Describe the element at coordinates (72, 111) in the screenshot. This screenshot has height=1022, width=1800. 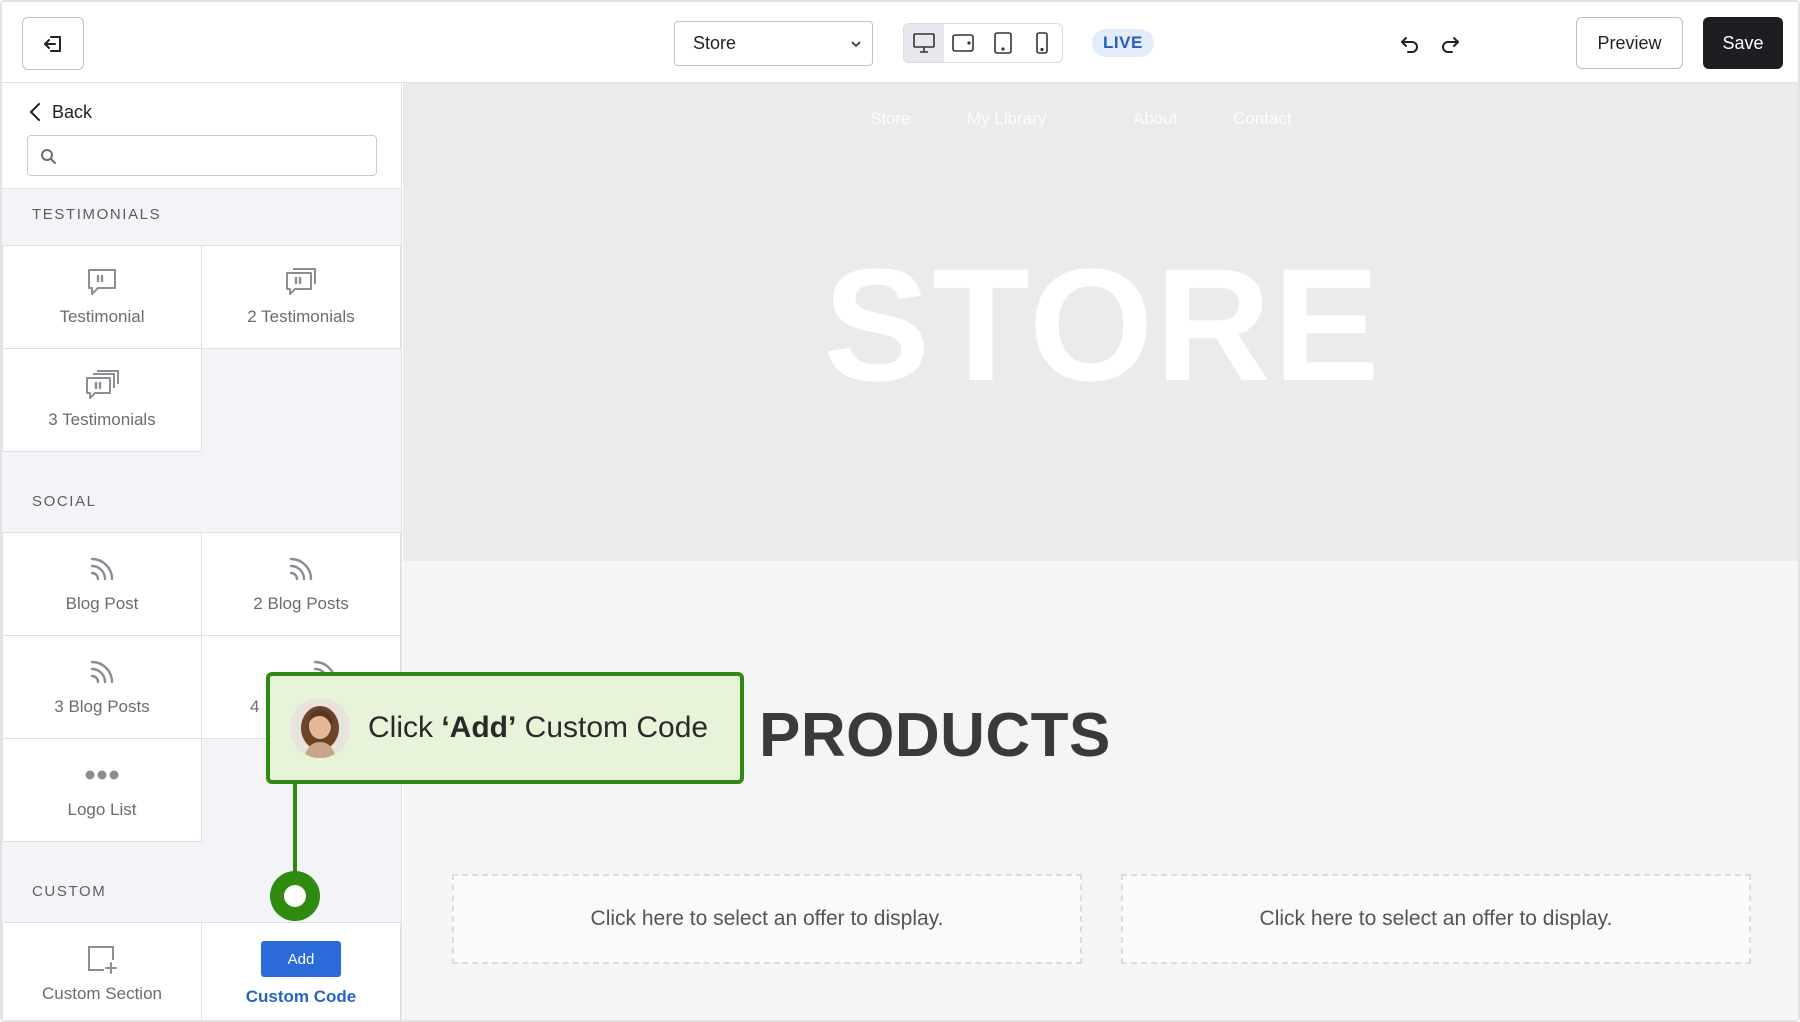
I see `back-label: Back` at that location.